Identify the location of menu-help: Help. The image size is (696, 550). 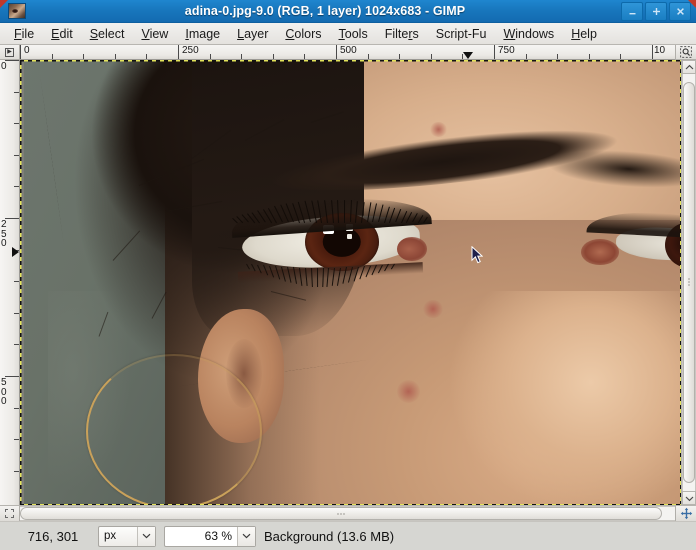
(584, 34).